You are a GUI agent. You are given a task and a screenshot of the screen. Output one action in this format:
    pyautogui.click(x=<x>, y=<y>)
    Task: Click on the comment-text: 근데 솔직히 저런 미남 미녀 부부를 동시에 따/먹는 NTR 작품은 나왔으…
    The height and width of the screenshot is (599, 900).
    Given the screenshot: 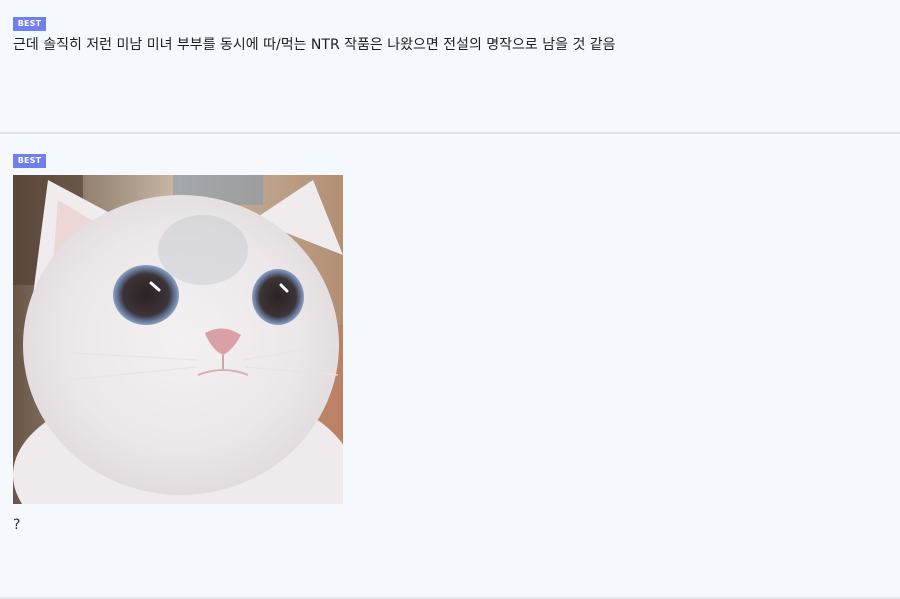 What is the action you would take?
    pyautogui.click(x=314, y=45)
    